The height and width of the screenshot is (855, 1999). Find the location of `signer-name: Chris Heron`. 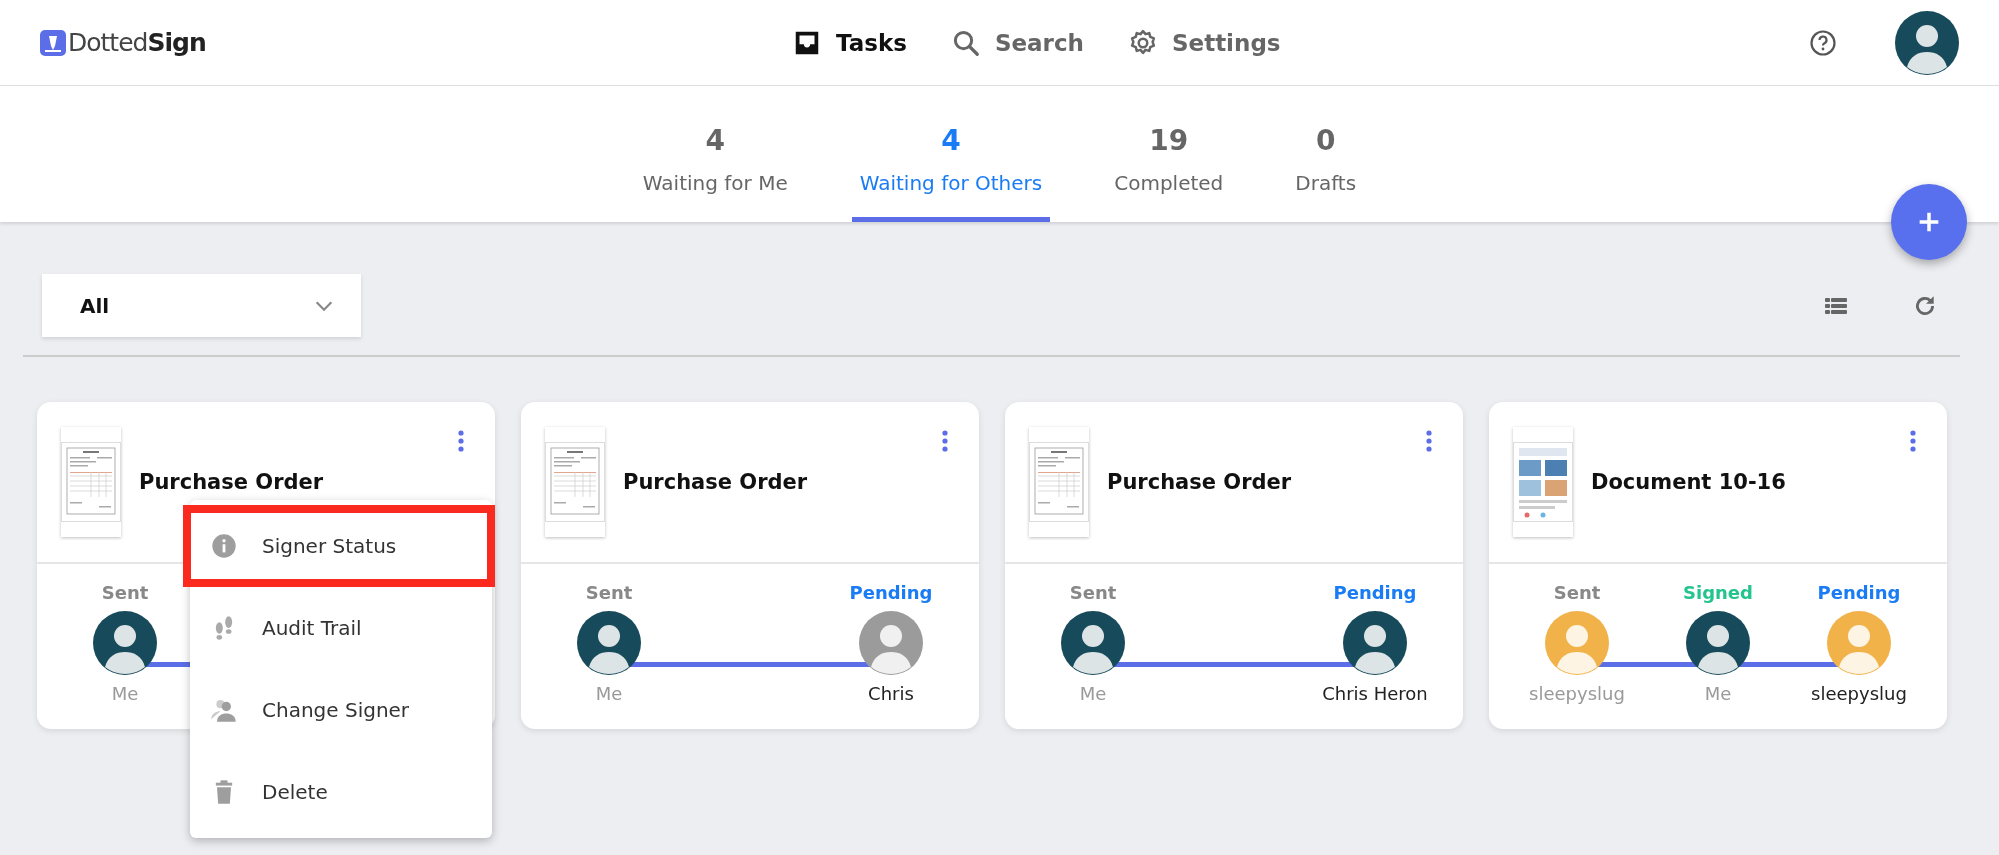

signer-name: Chris Heron is located at coordinates (1375, 693).